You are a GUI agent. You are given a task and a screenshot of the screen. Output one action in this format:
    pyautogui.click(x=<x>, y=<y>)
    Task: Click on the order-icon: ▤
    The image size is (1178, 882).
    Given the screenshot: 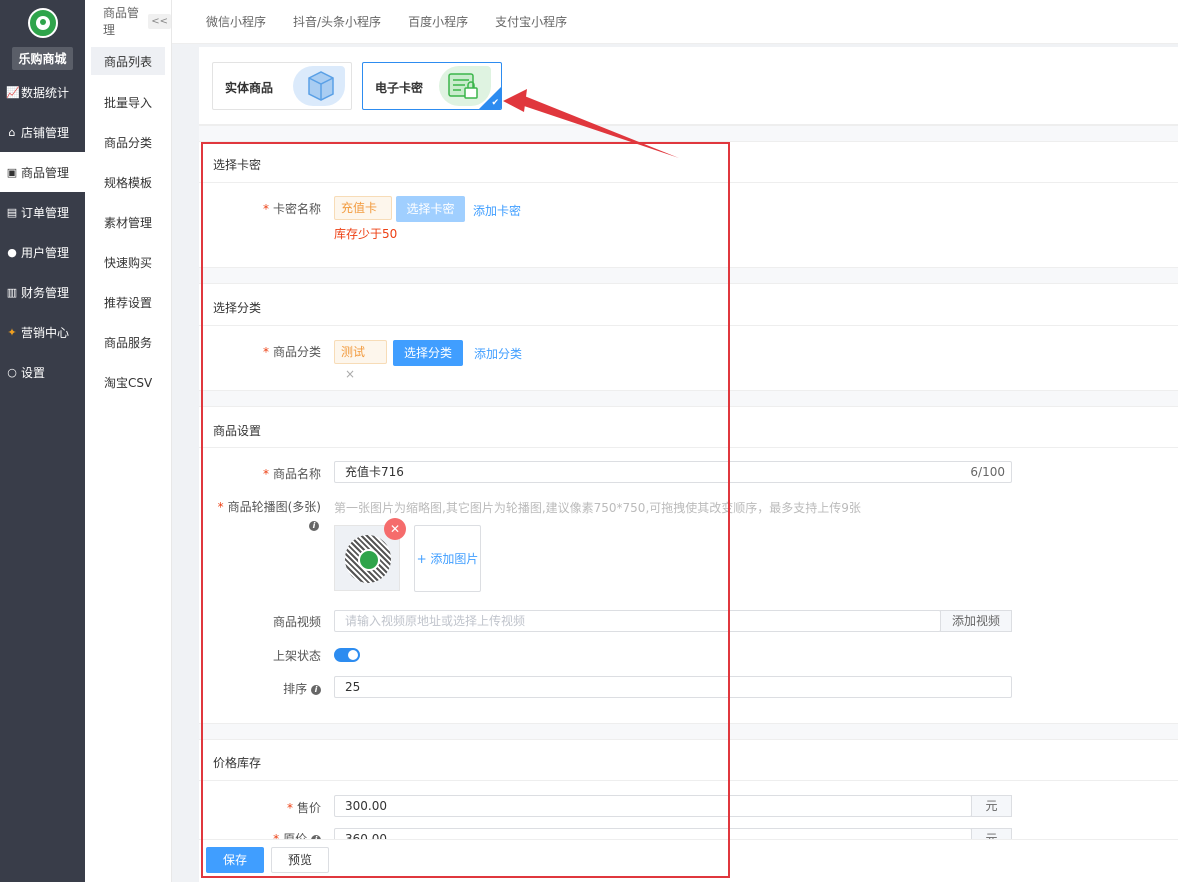 What is the action you would take?
    pyautogui.click(x=12, y=212)
    